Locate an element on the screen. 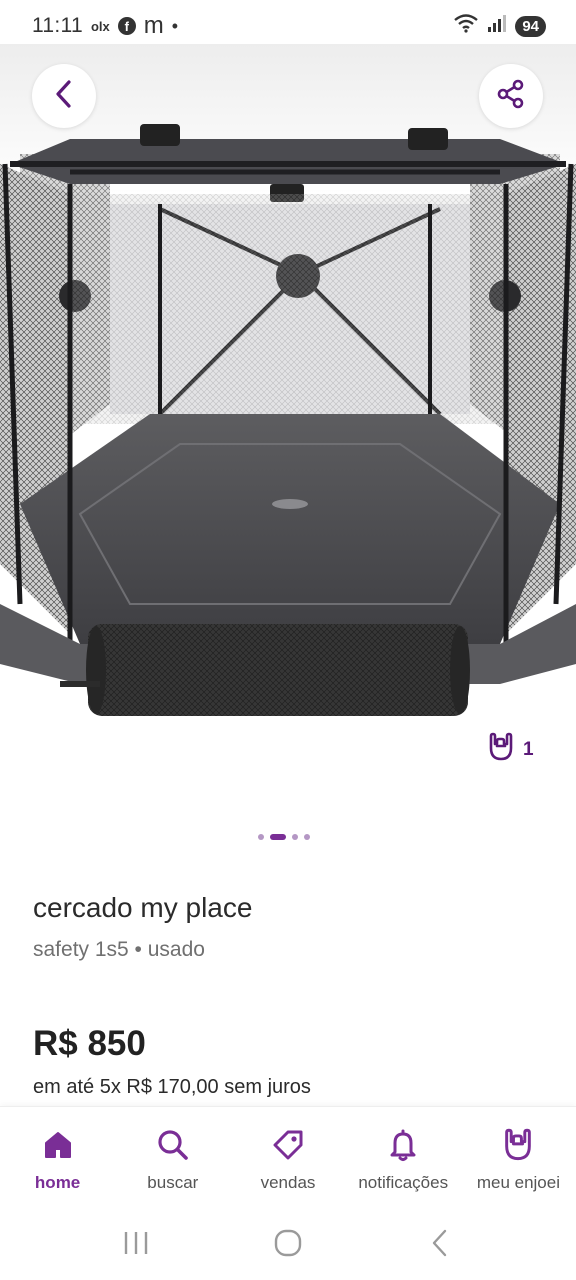 The height and width of the screenshot is (1280, 576). product-title: cercado my place is located at coordinates (143, 907).